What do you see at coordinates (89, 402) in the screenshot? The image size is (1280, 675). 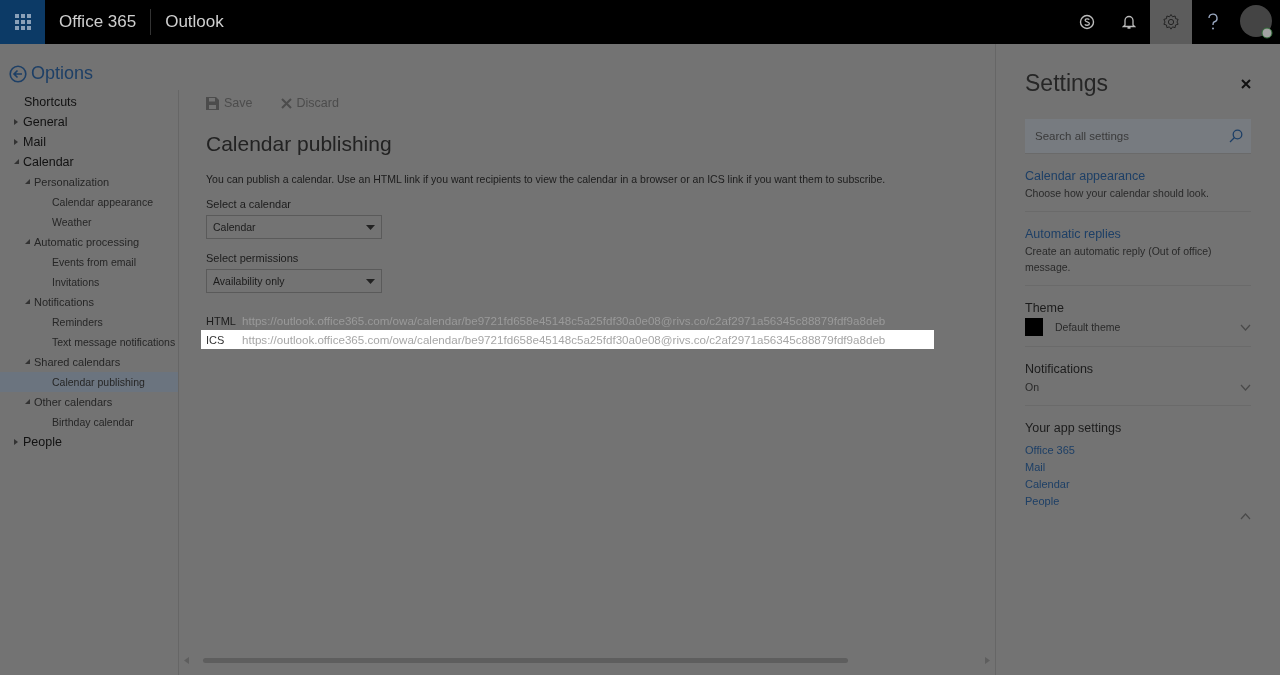 I see `nav-item: Other calendars` at bounding box center [89, 402].